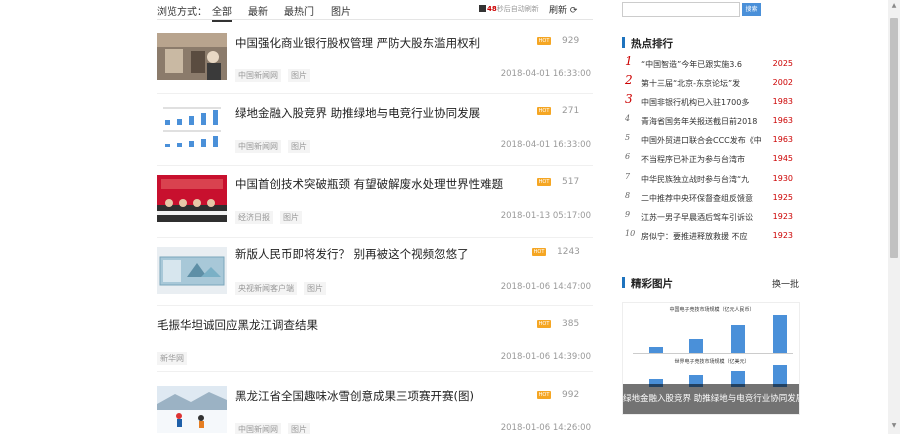  What do you see at coordinates (652, 44) in the screenshot?
I see `hot-ranking-title: 热点排行` at bounding box center [652, 44].